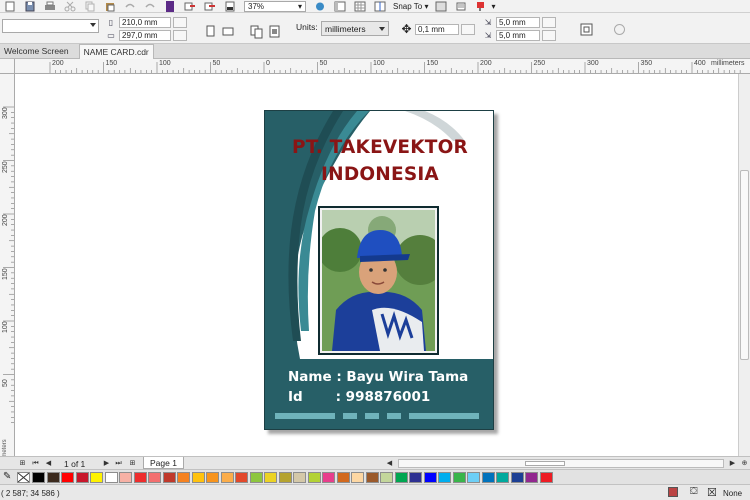 The height and width of the screenshot is (500, 750). What do you see at coordinates (163, 463) in the screenshot?
I see `page-tab-1: Page 1` at bounding box center [163, 463].